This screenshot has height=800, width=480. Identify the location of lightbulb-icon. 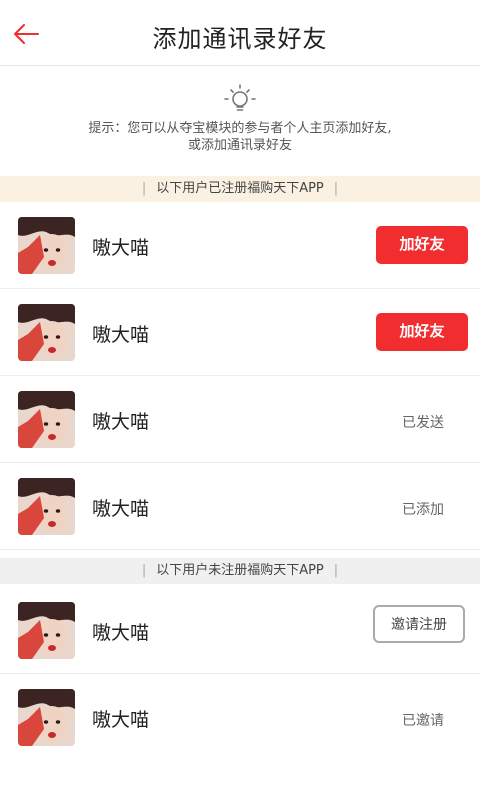
(240, 100).